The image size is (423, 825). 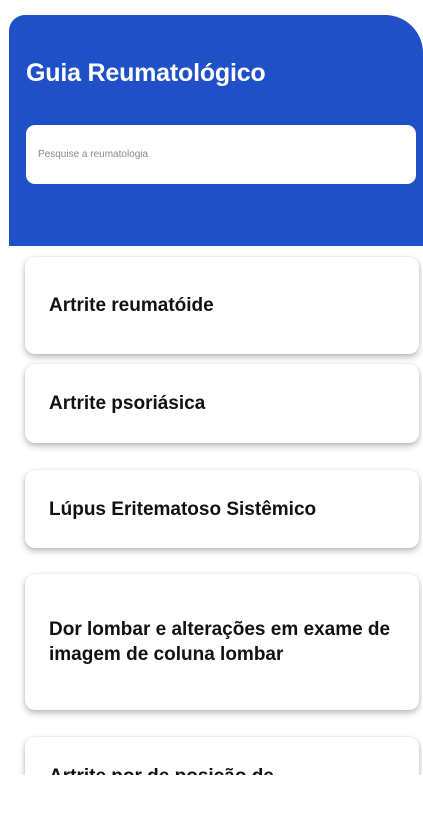 What do you see at coordinates (222, 403) in the screenshot?
I see `list-item-artrite-psoriasica: Artrite psoriásica` at bounding box center [222, 403].